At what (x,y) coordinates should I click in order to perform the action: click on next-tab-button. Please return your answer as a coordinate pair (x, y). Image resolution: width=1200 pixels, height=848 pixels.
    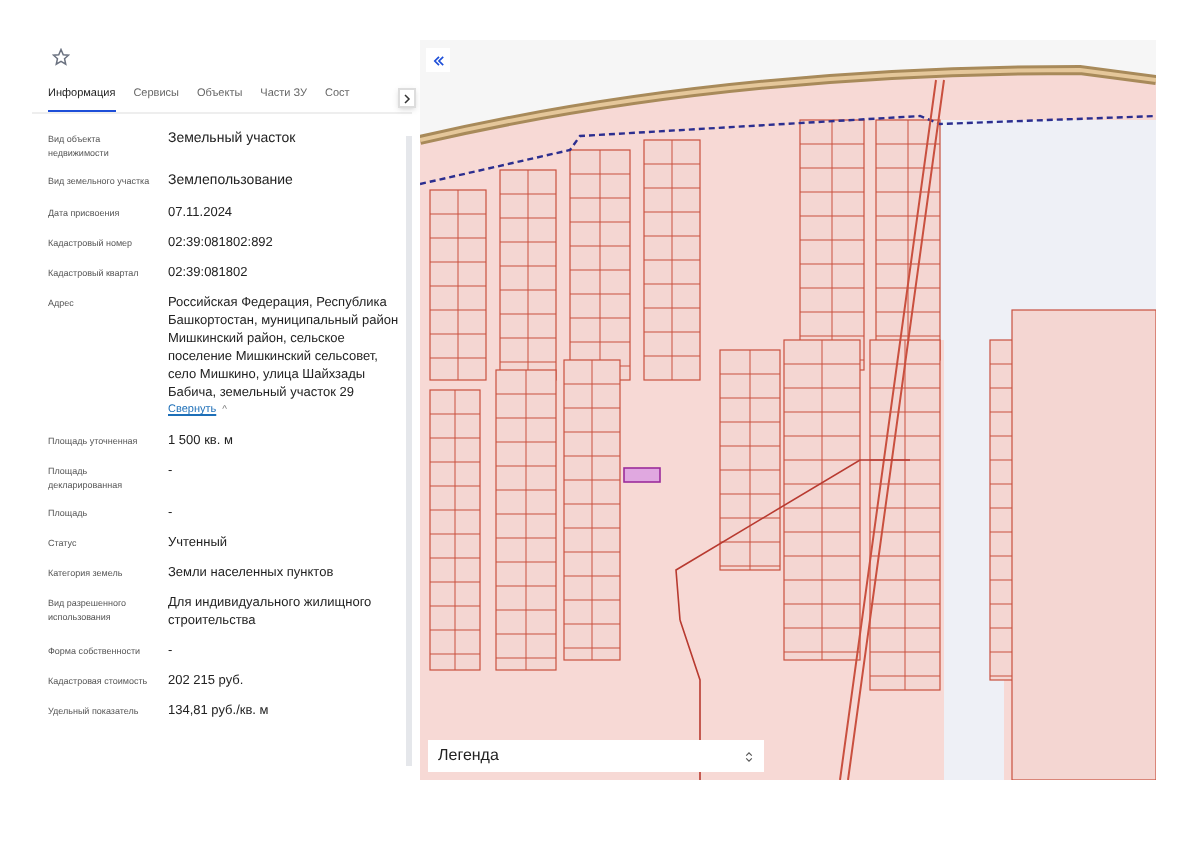
    Looking at the image, I should click on (407, 98).